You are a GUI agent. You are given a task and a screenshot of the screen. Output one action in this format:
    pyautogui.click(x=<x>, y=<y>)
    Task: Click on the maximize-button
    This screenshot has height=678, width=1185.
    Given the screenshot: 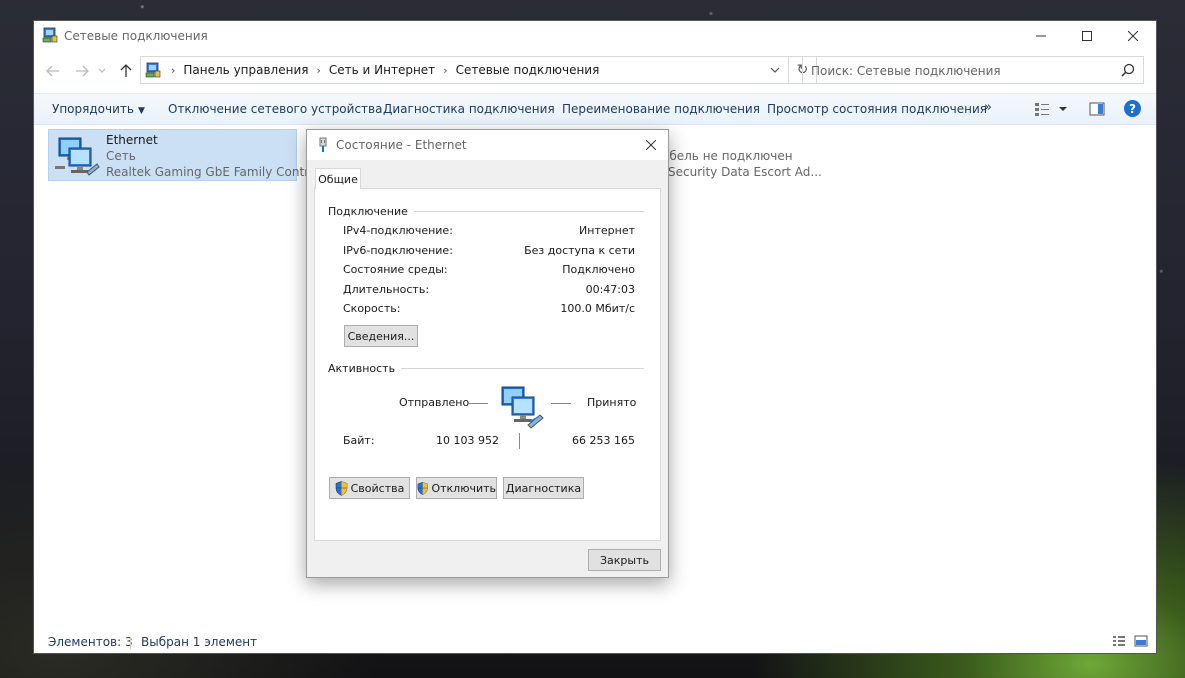 What is the action you would take?
    pyautogui.click(x=1087, y=36)
    